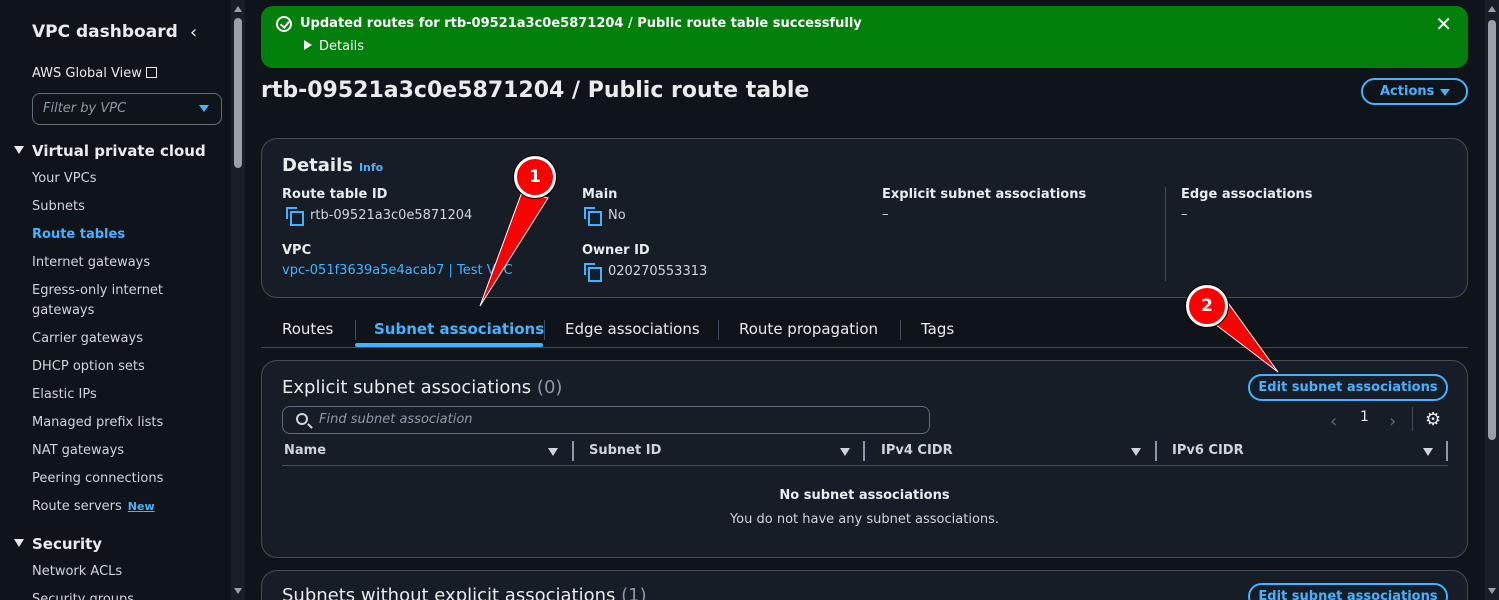 The height and width of the screenshot is (600, 1499). I want to click on vpc-filter-select: Filter by VPC, so click(127, 109).